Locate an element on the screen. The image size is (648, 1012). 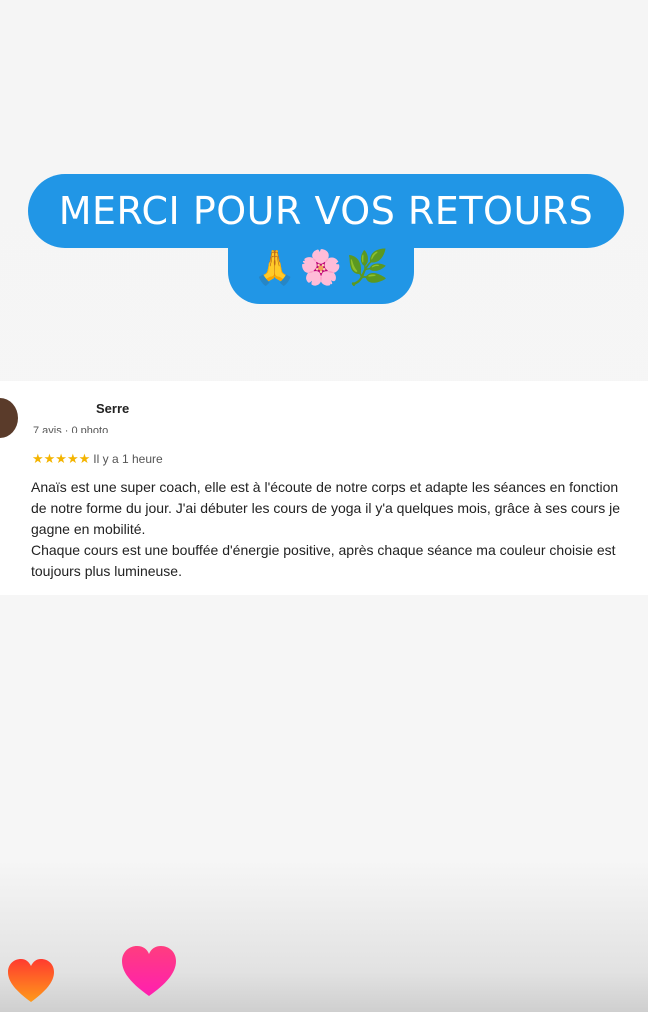
review-time: Il y a 1 heure is located at coordinates (128, 459).